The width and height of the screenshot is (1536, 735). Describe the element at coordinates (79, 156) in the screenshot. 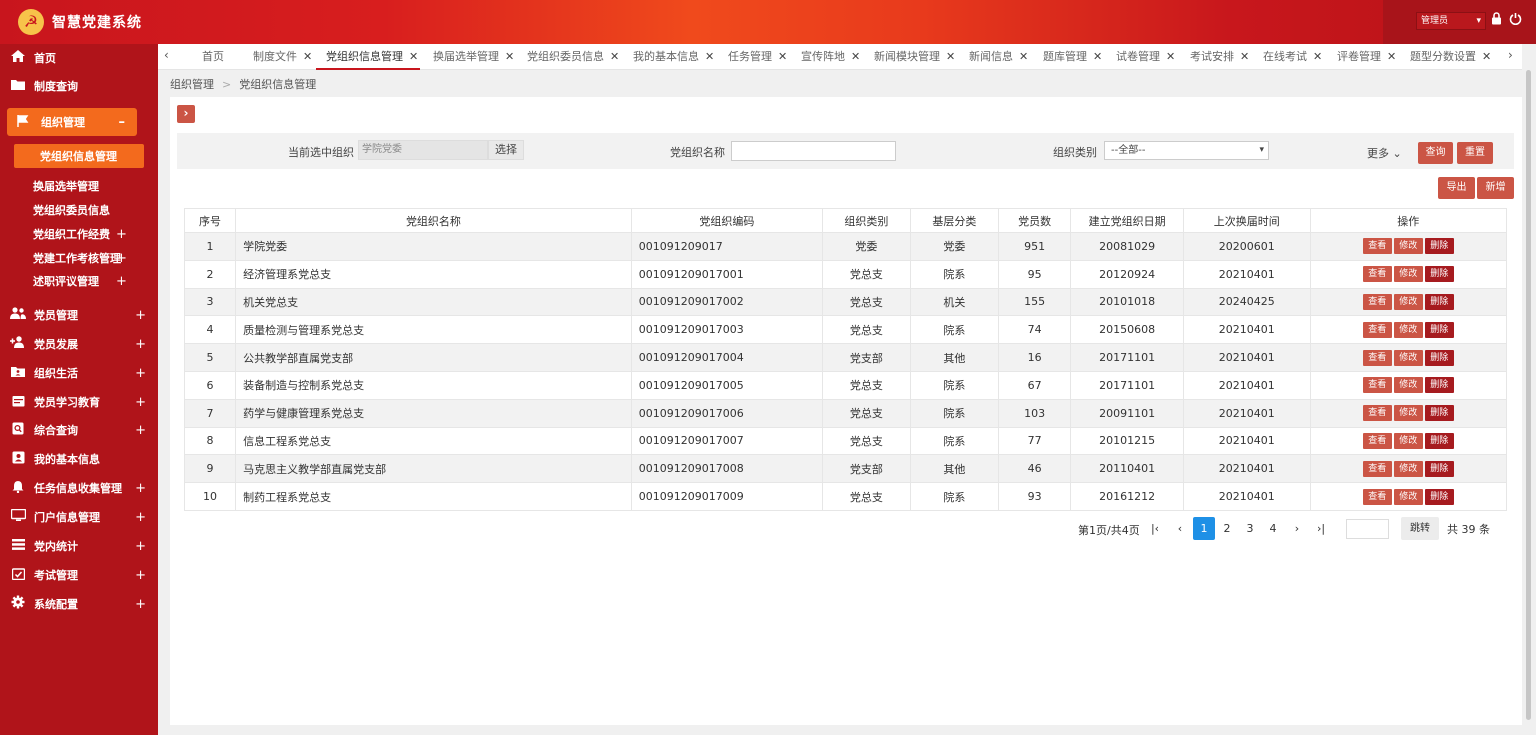

I see `sidebar-subitem-org-info: 党组织信息管理` at that location.